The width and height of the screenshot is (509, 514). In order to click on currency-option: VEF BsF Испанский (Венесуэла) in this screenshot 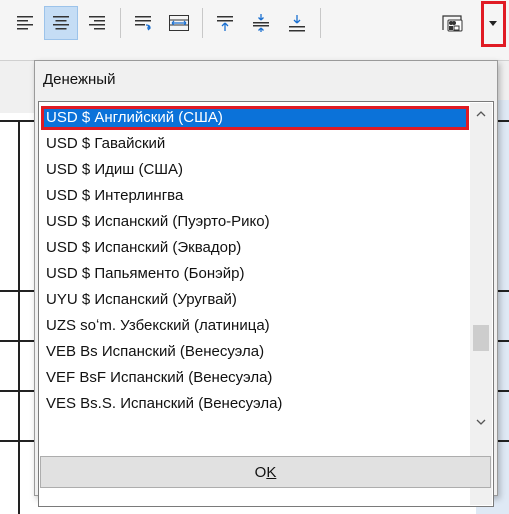, I will do `click(255, 378)`.